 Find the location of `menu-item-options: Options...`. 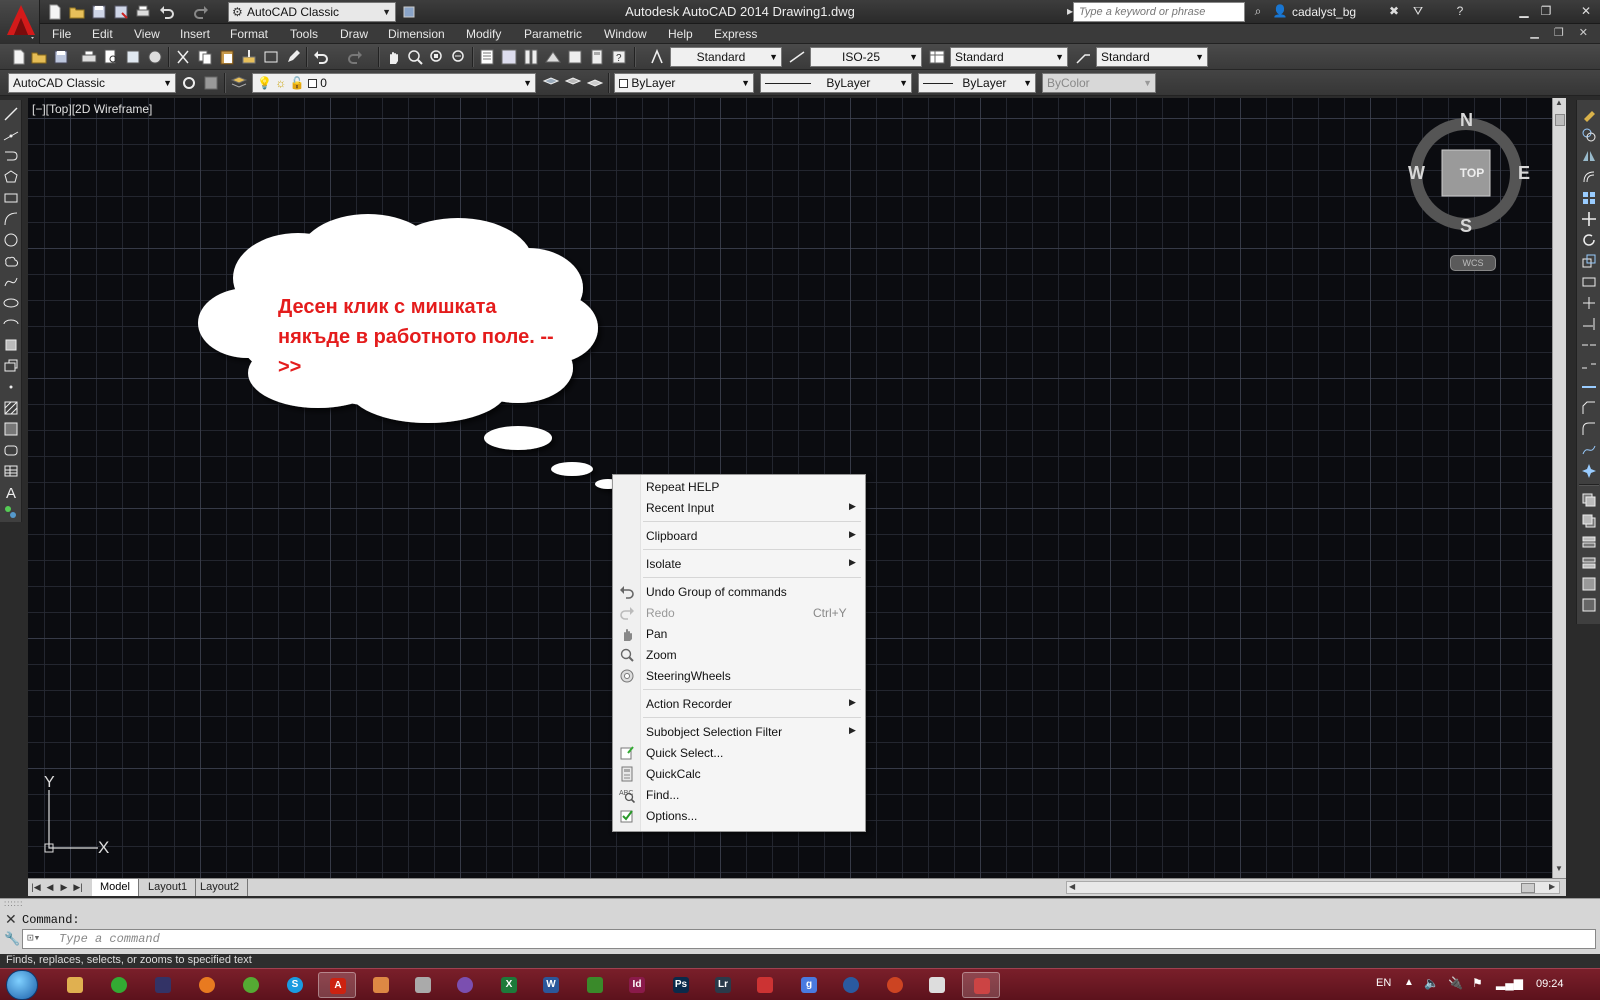

menu-item-options: Options... is located at coordinates (739, 816).